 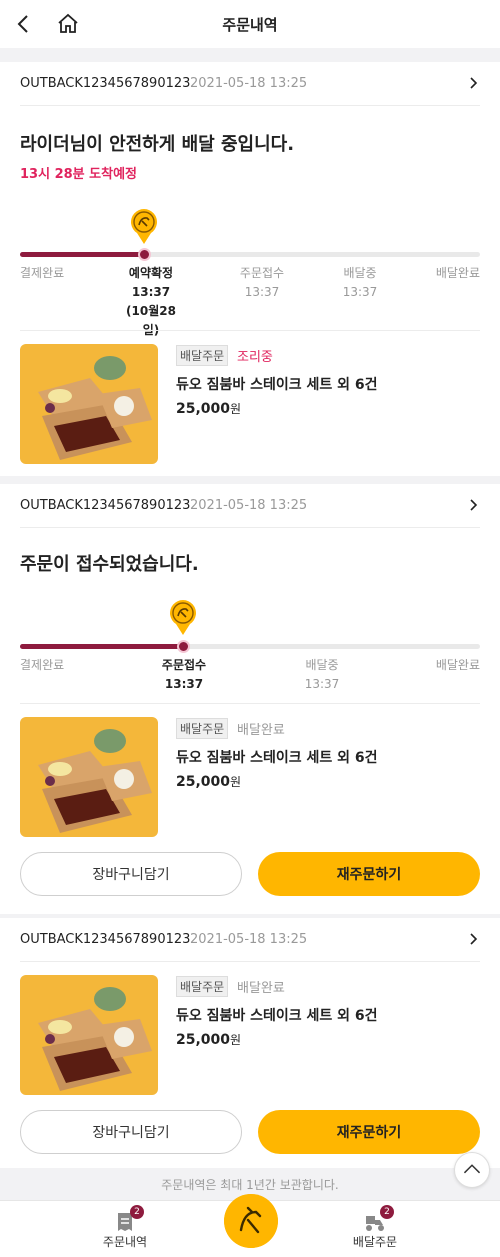 I want to click on nav-order-history: 2 주문내역, so click(x=125, y=1227).